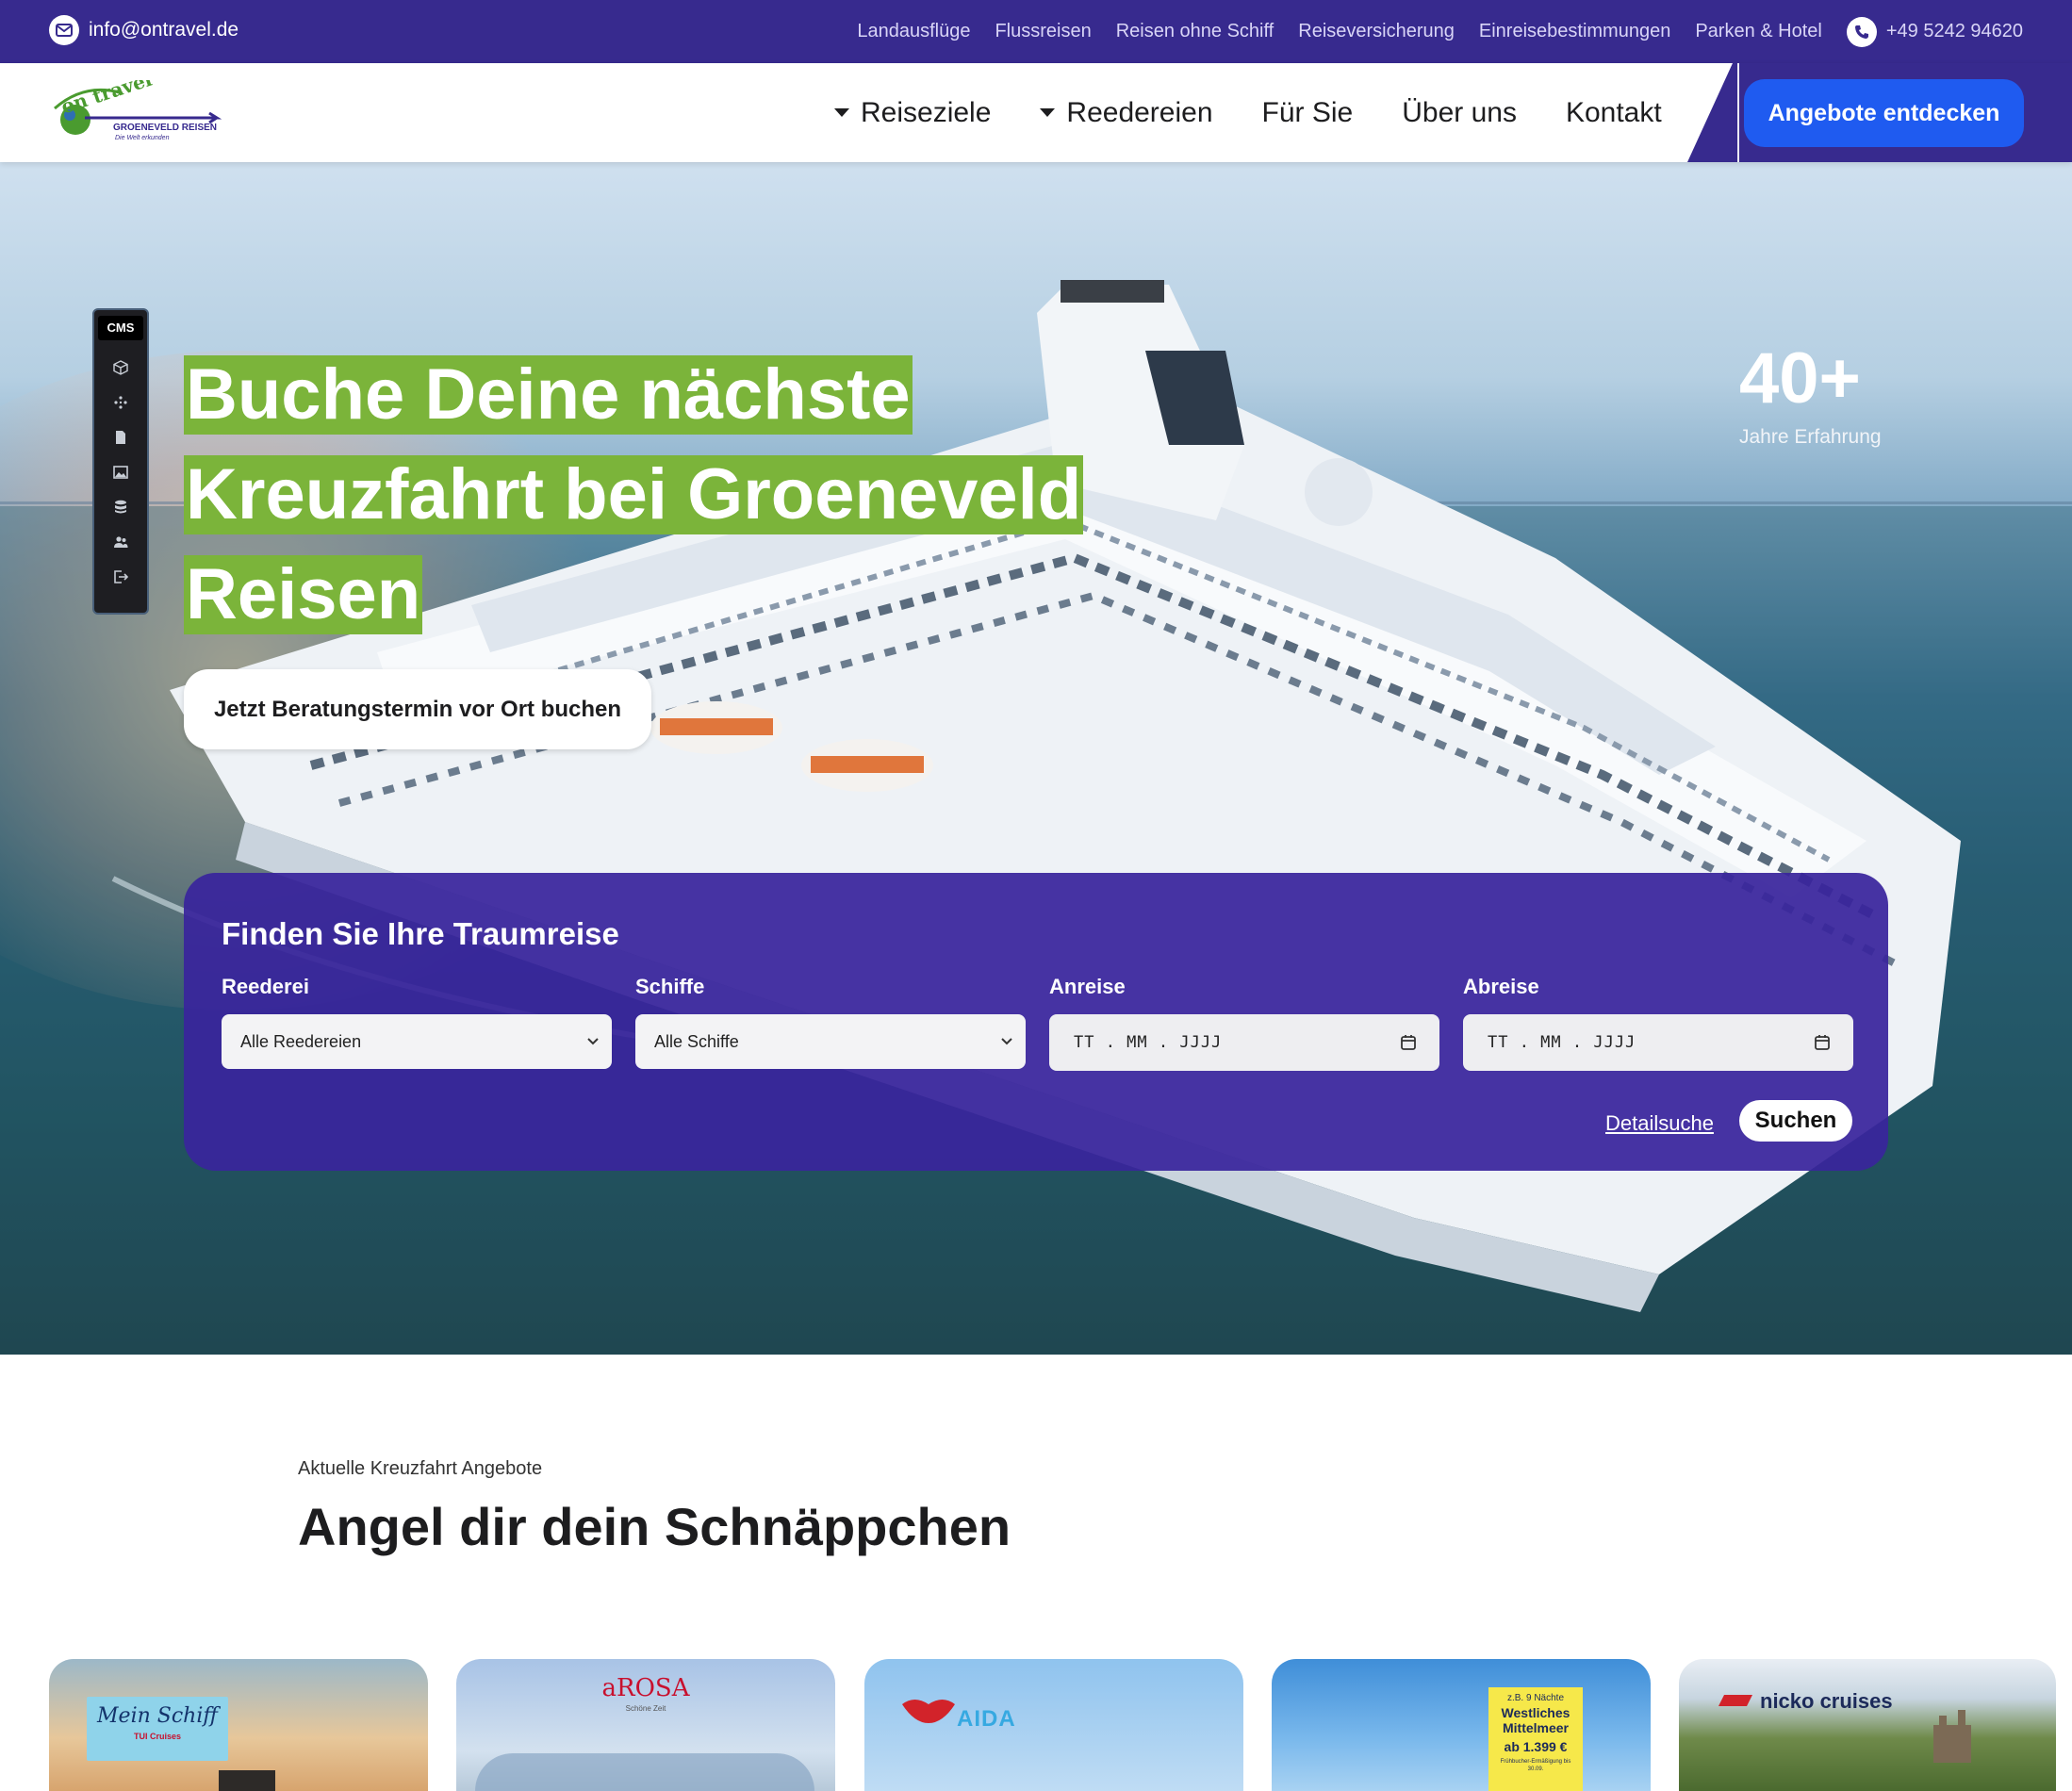  What do you see at coordinates (1087, 986) in the screenshot?
I see `anreise-label: Anreise` at bounding box center [1087, 986].